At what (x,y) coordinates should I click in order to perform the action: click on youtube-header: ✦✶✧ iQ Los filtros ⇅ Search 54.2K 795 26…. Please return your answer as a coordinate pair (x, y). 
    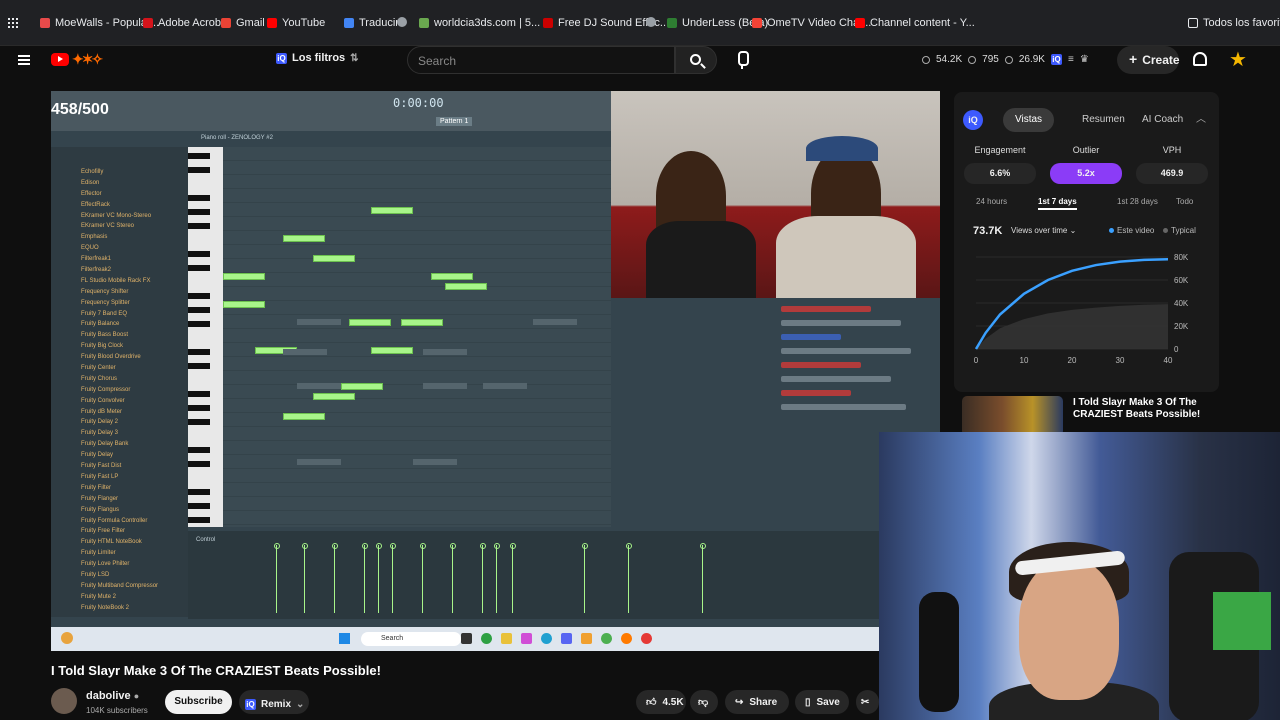
    Looking at the image, I should click on (640, 61).